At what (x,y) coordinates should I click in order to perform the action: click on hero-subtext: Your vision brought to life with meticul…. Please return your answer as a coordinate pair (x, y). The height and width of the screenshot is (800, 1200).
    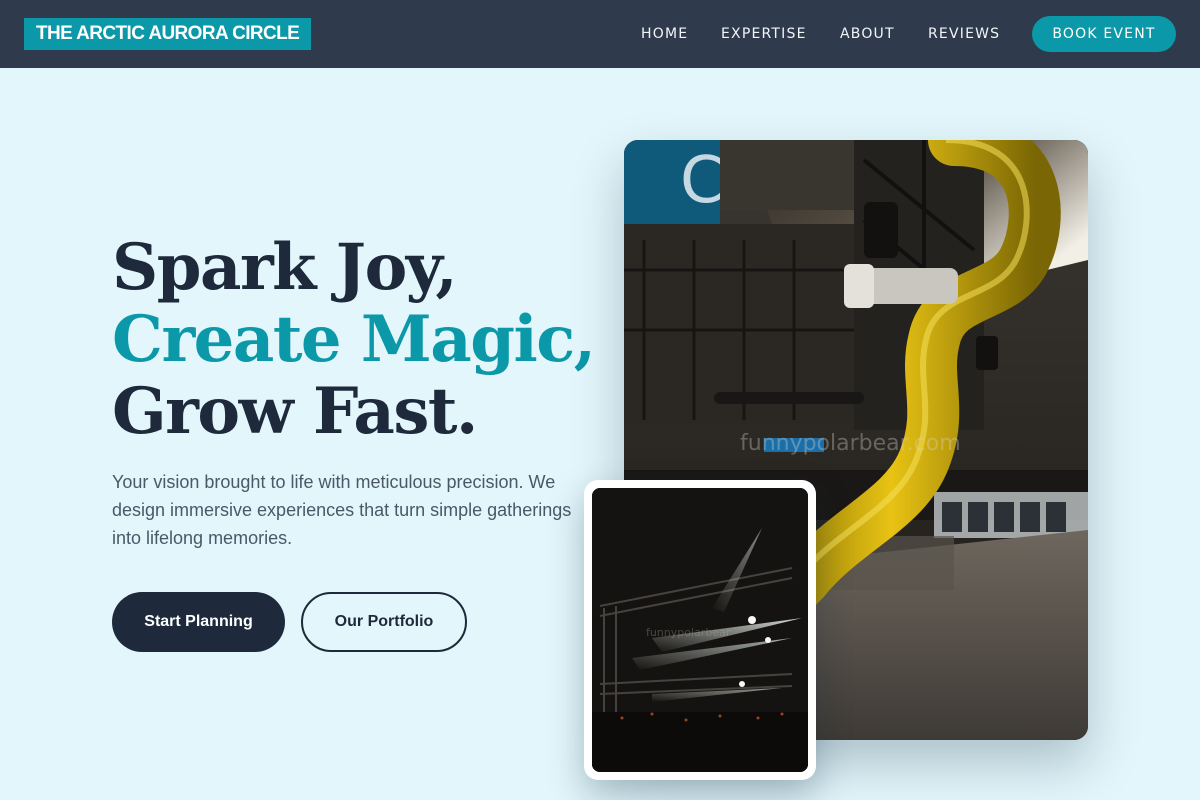
    Looking at the image, I should click on (342, 510).